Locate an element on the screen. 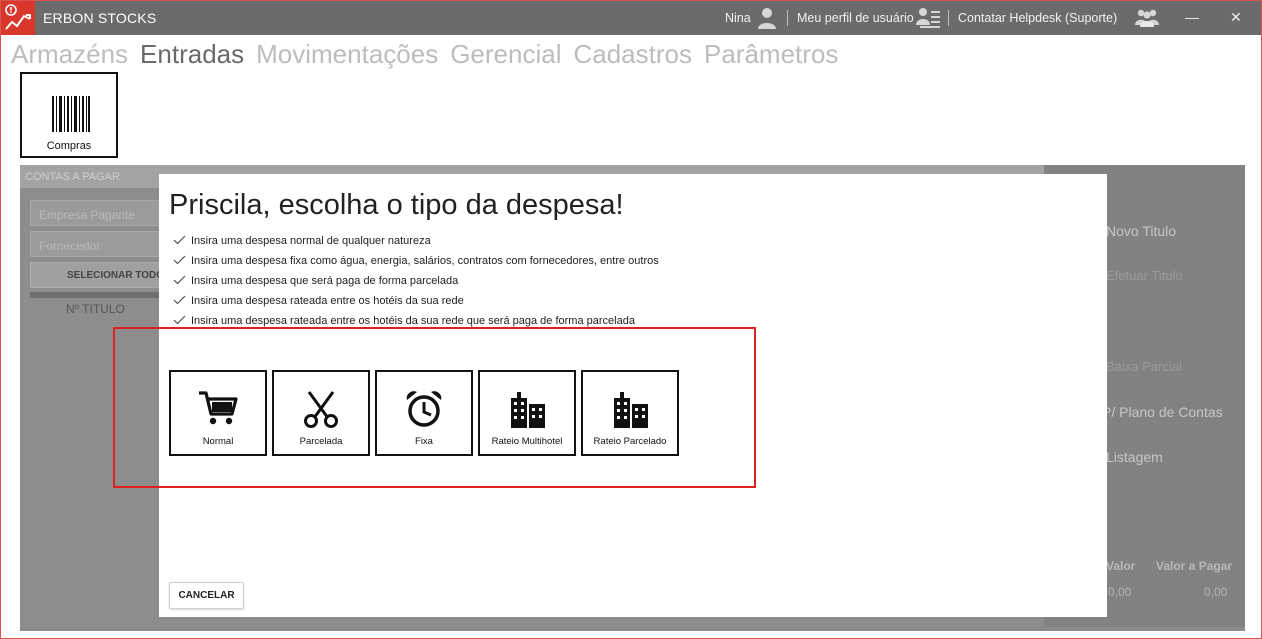  close-button: ✕ is located at coordinates (1236, 17).